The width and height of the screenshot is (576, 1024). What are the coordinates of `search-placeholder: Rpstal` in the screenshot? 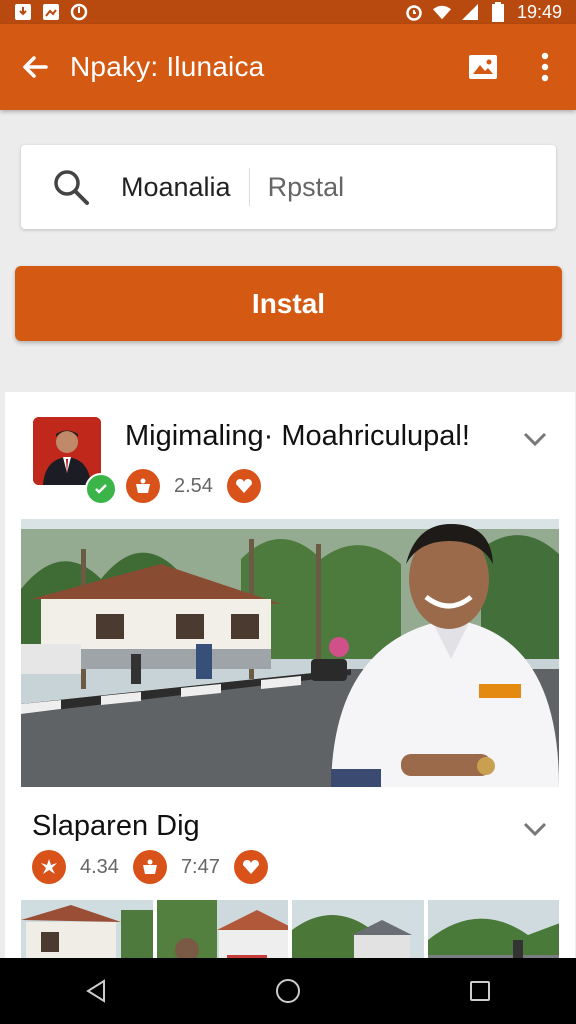 It's located at (297, 187).